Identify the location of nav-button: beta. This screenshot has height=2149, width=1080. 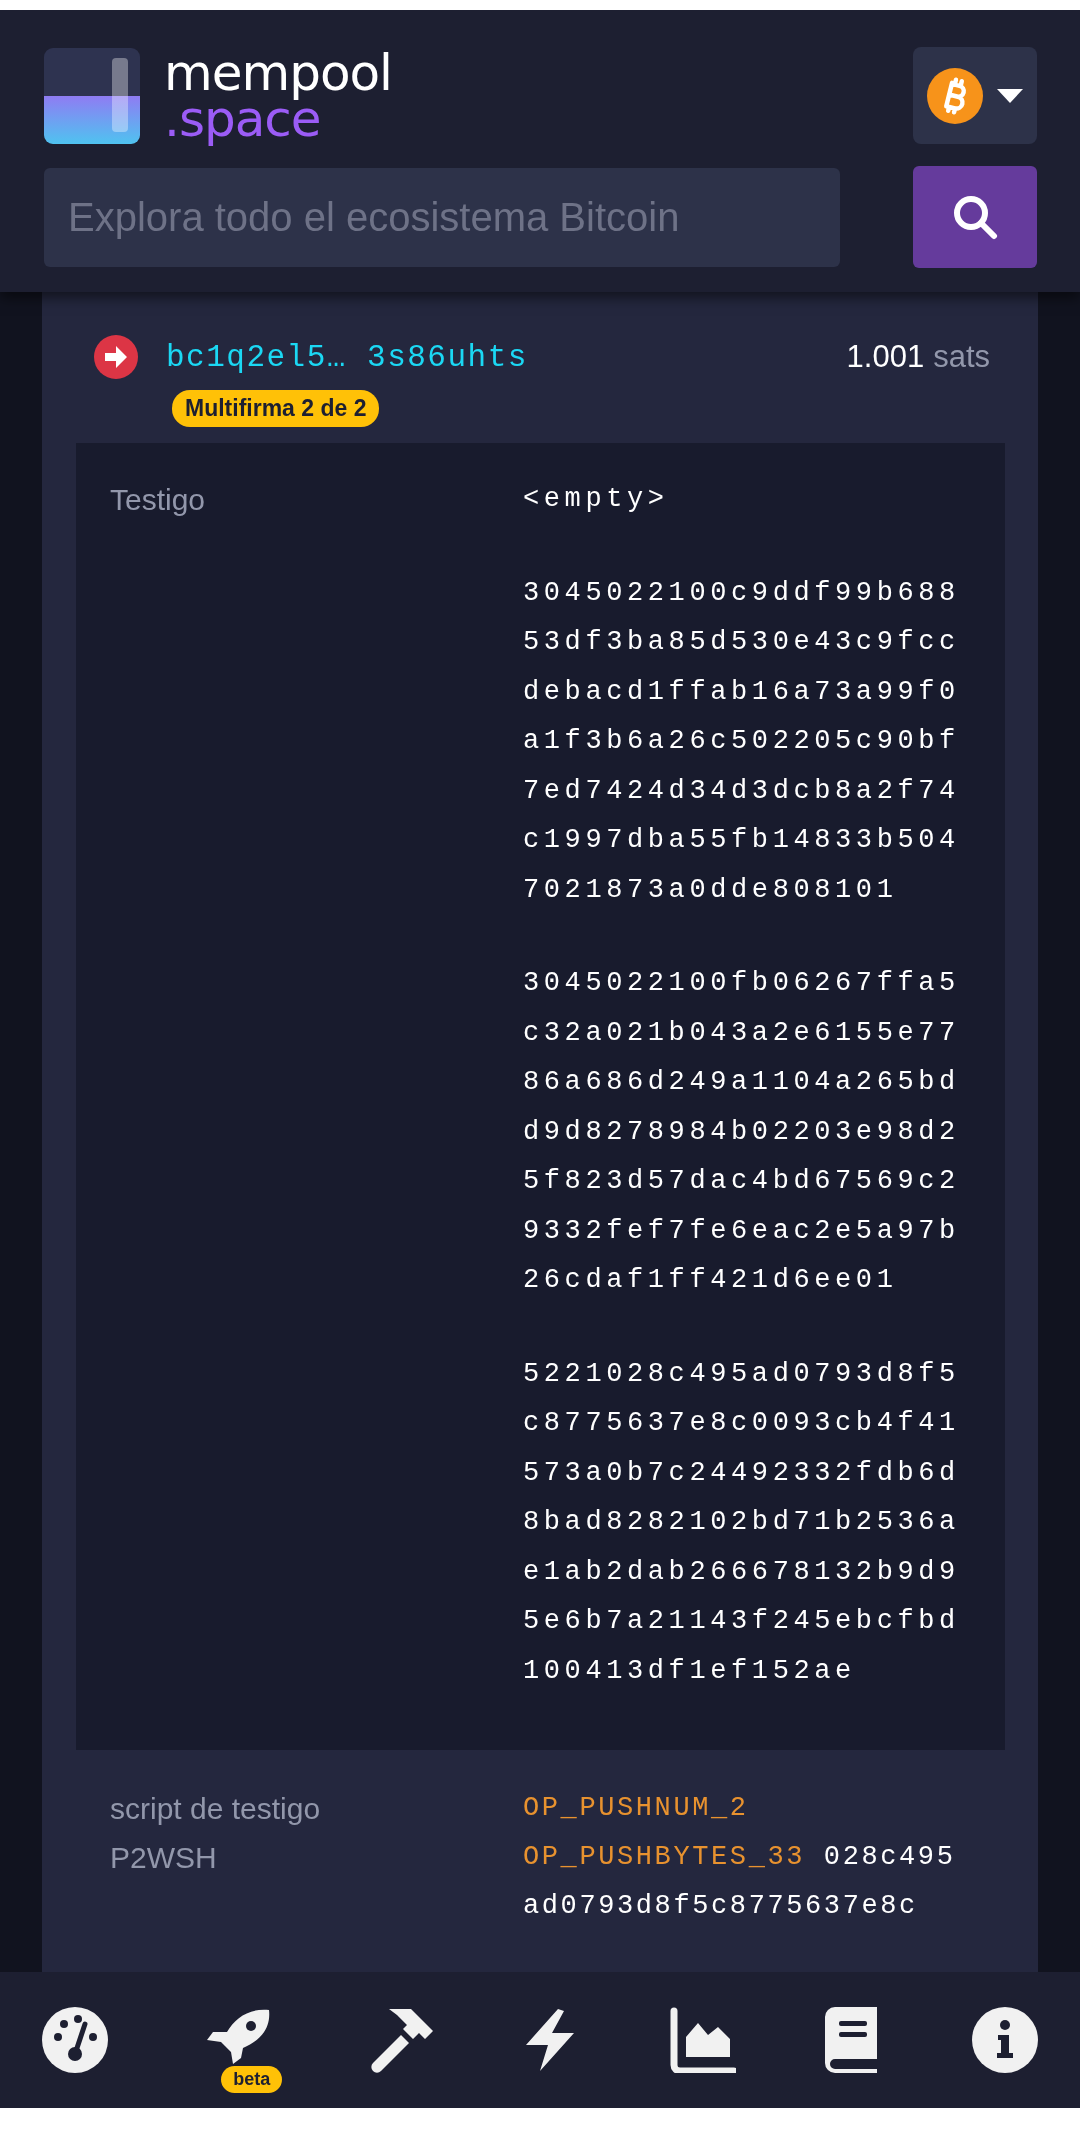
(238, 2050).